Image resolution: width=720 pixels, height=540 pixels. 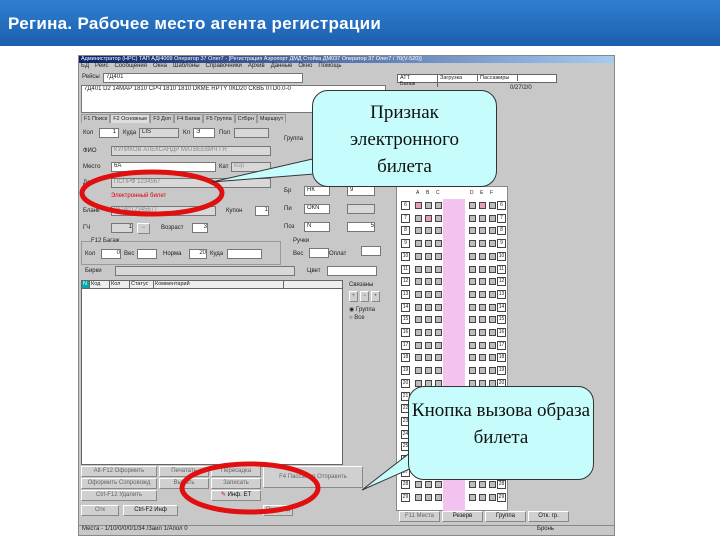 I want to click on highlight-ellipse-eticket, so click(x=152, y=193).